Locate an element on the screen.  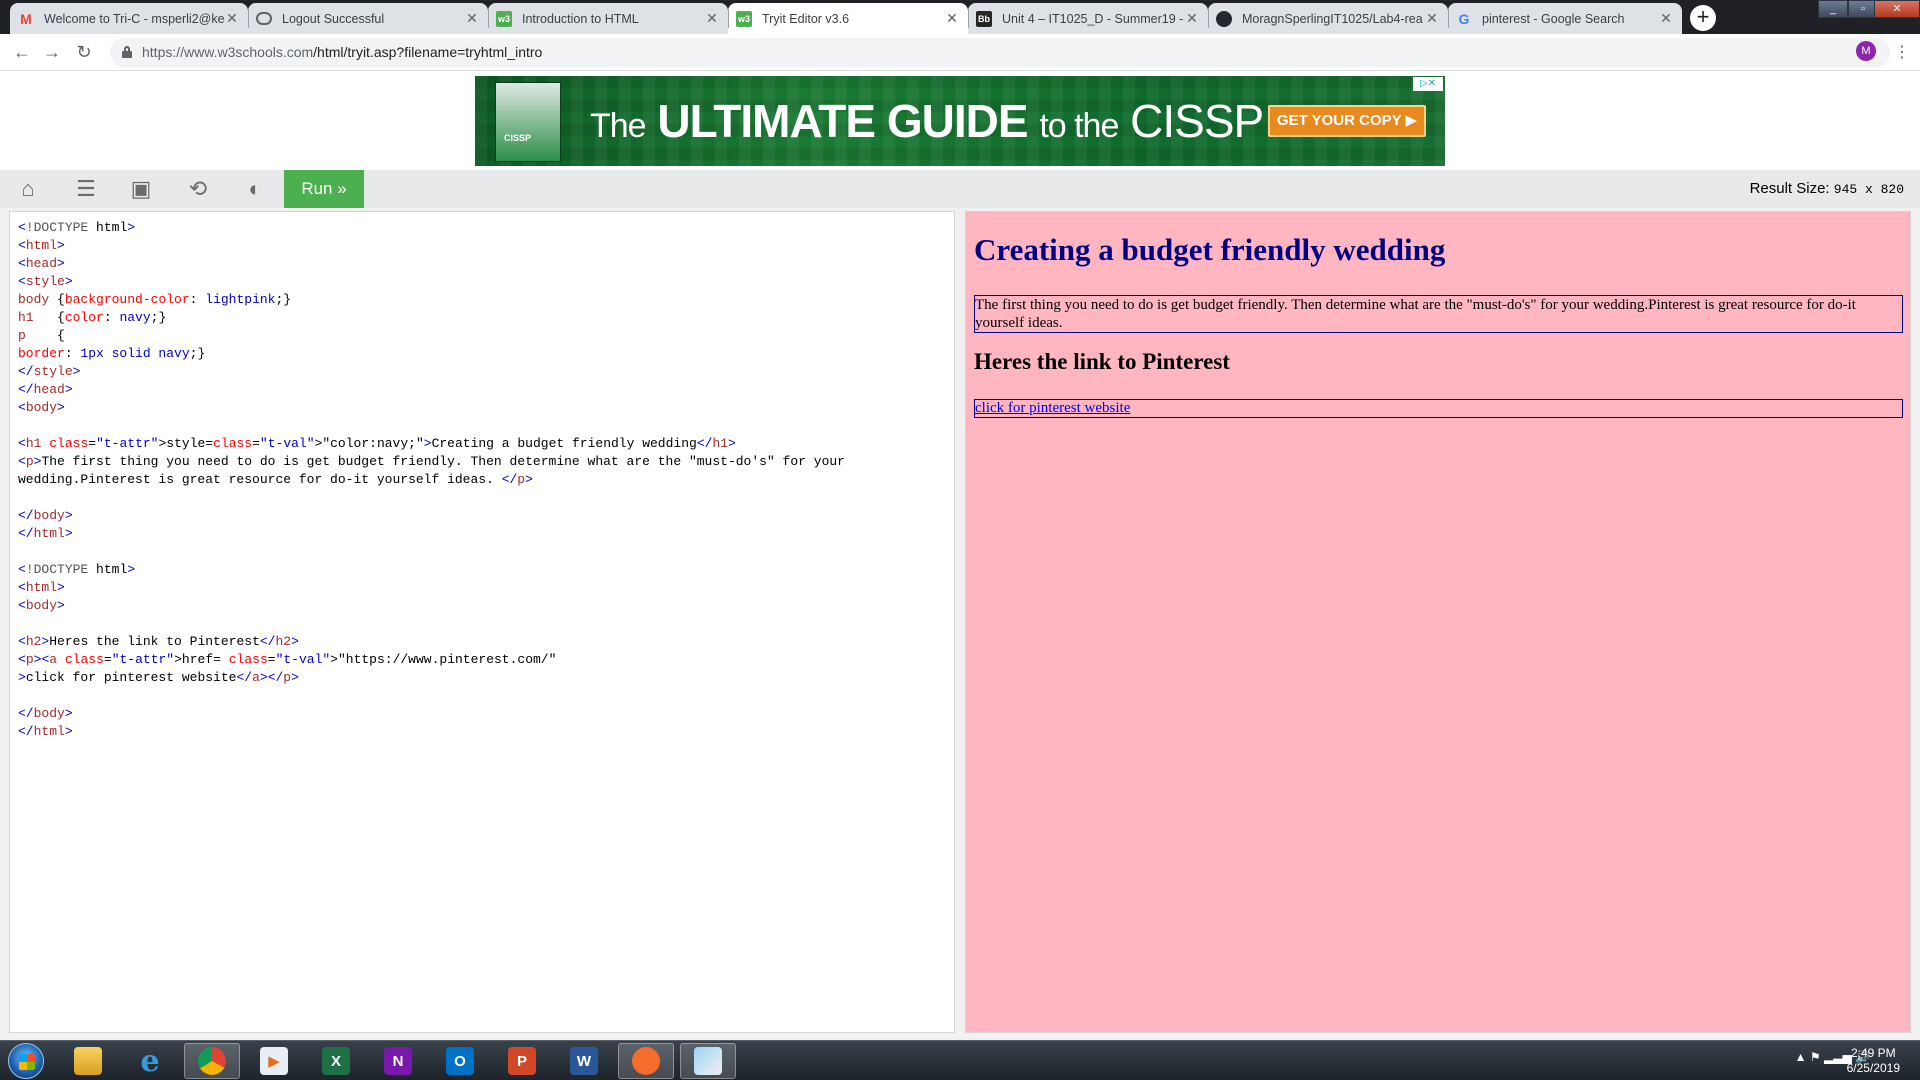
tab-blackboard: Bb Unit 4 – IT1025_D - Summer19 - ✕ is located at coordinates (1088, 18).